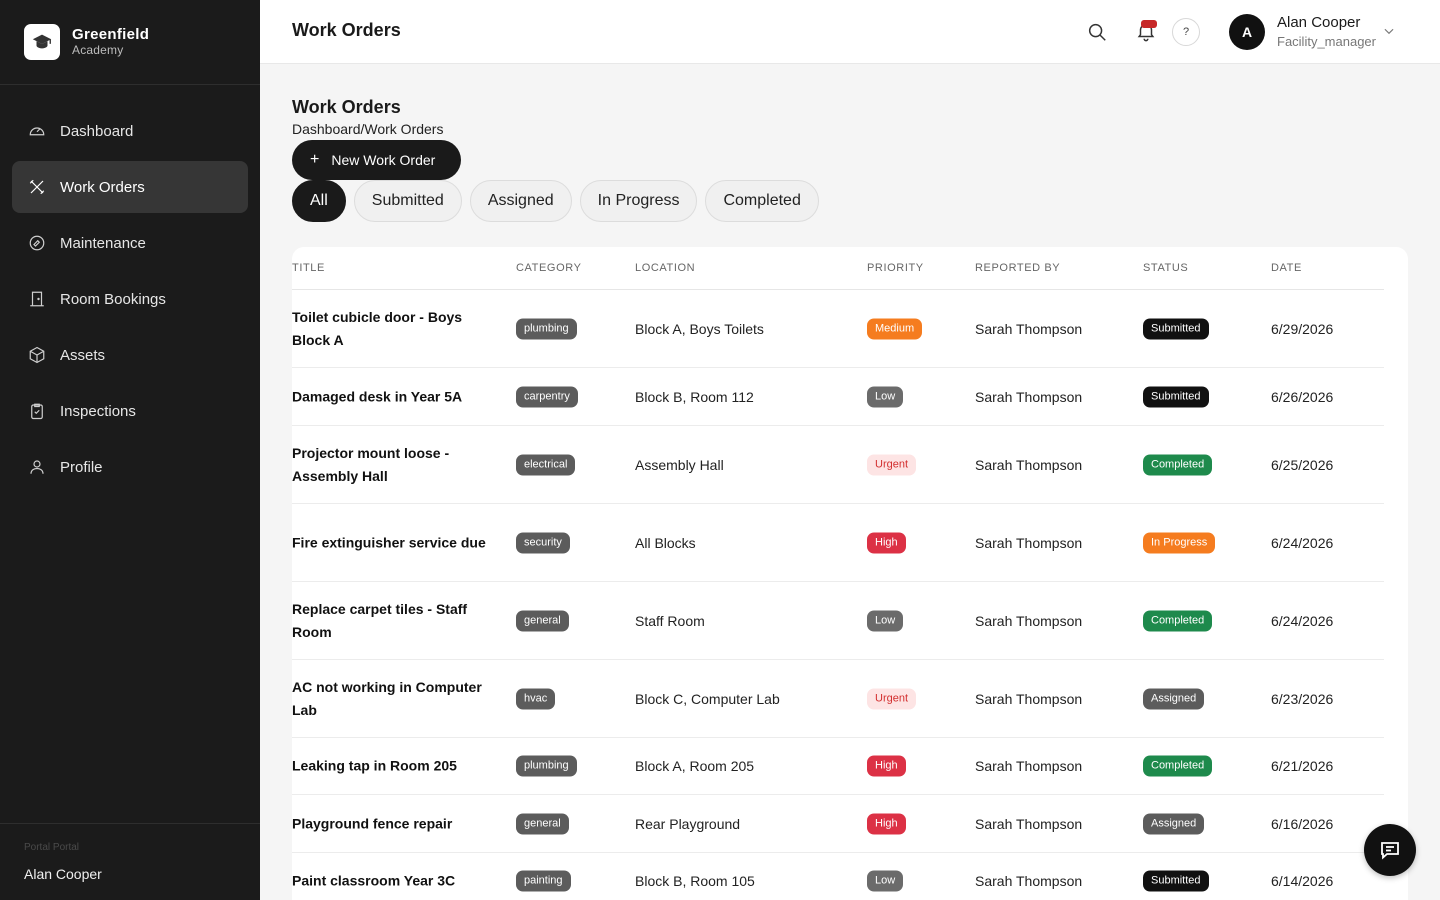 The height and width of the screenshot is (900, 1440). Describe the element at coordinates (130, 187) in the screenshot. I see `sidebar-item-work-orders: Work Orders` at that location.